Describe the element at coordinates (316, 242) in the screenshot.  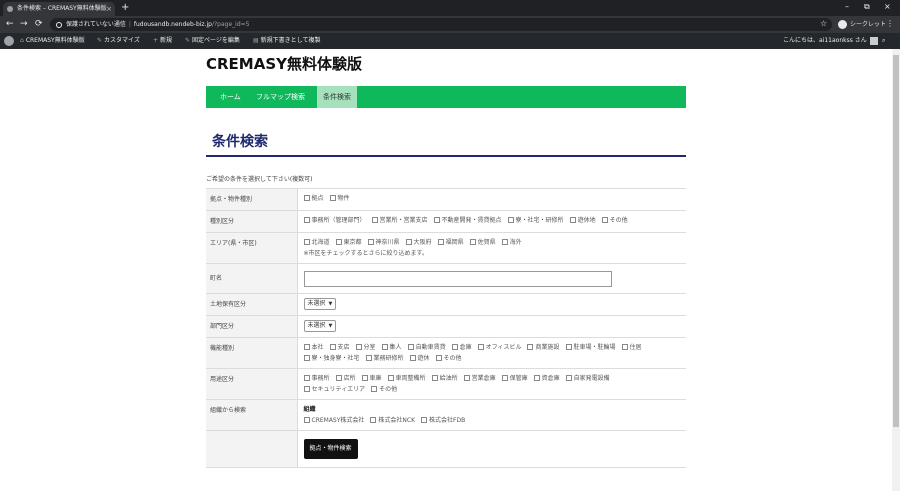
I see `area-option: 北海道` at that location.